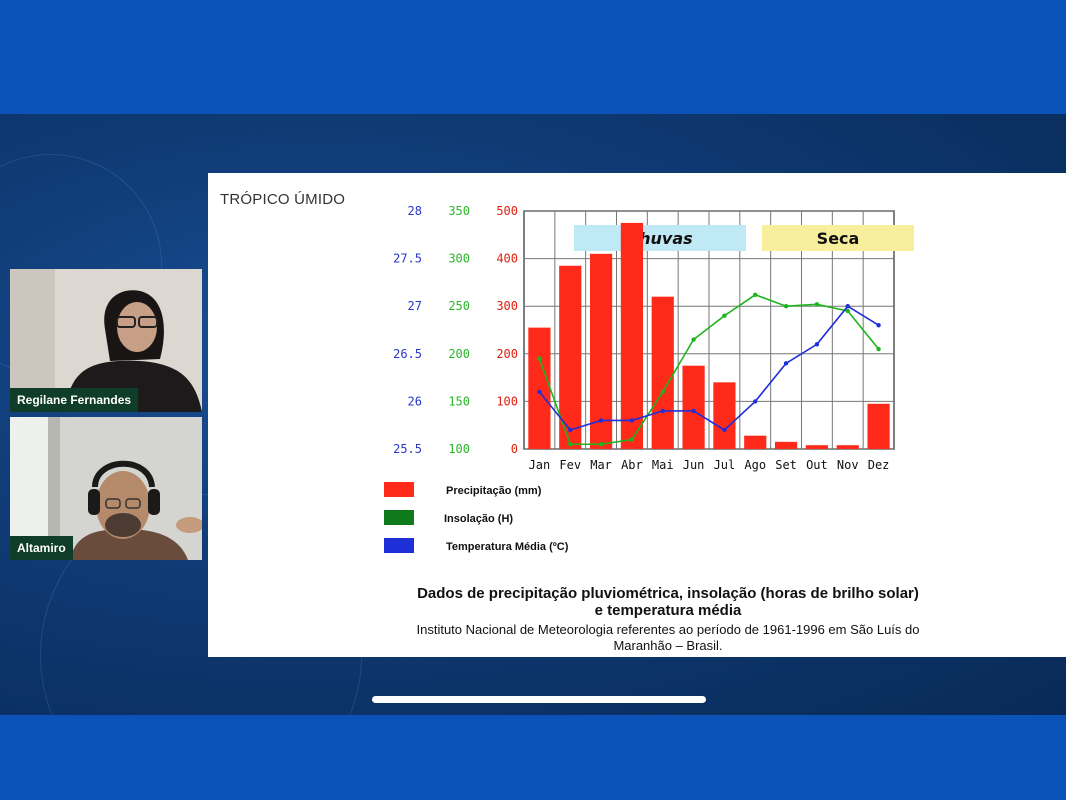  I want to click on caption-sub-line2: Maranhão – Brasil., so click(668, 645).